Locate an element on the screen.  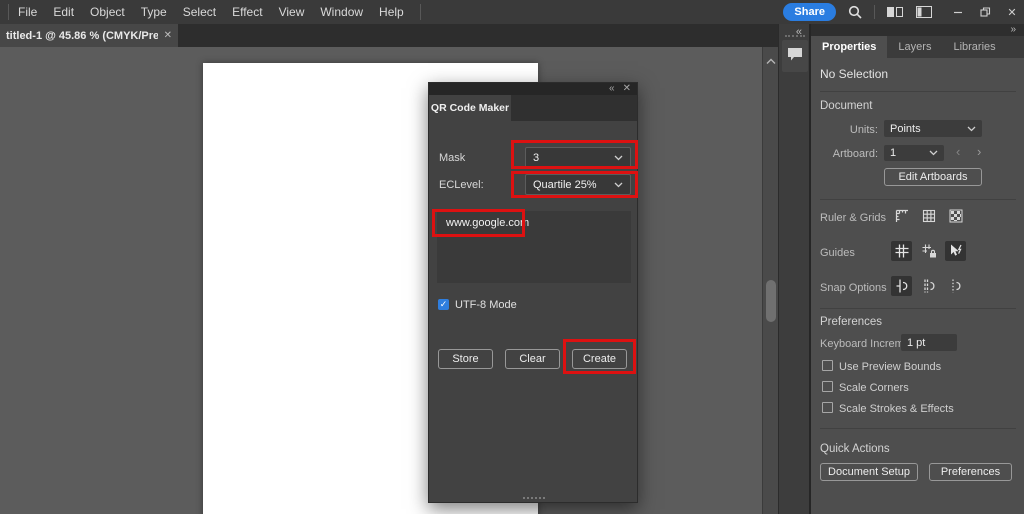
qr-content-value: www.google.com is located at coordinates (488, 223).